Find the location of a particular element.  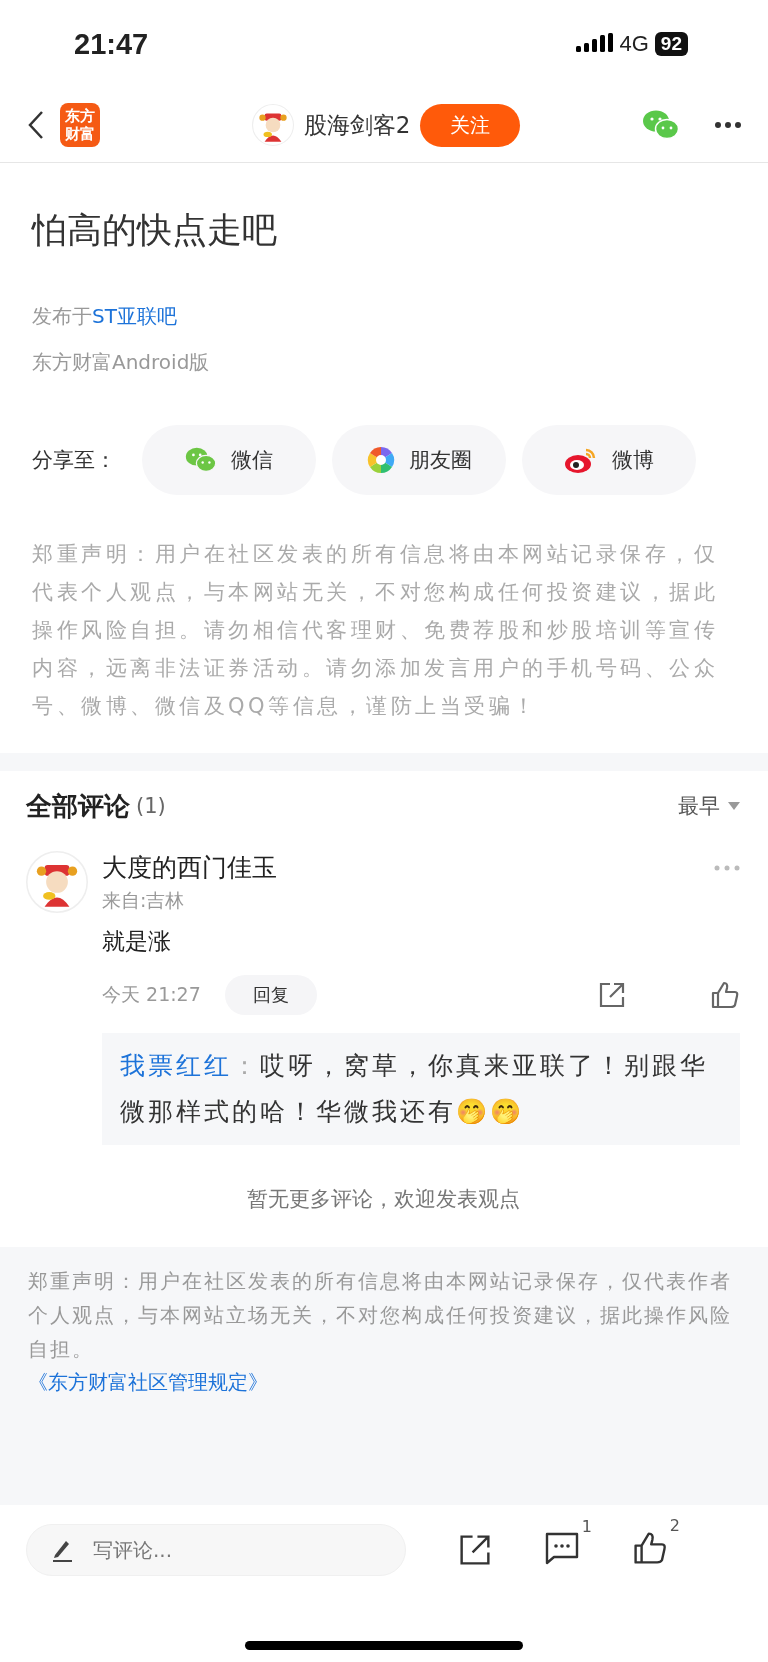

reply-text: 我票红红：哎呀，窝草，你真来亚联了！别跟华微那样式的哈！华微我还有🤭🤭 is located at coordinates (421, 1089).